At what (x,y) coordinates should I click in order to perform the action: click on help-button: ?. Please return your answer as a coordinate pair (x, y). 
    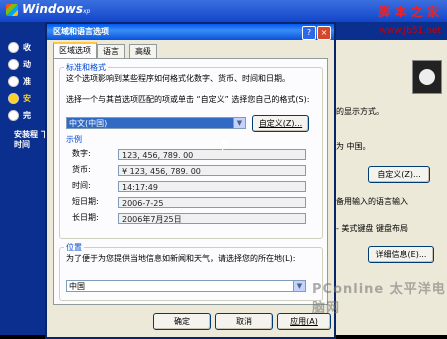
    Looking at the image, I should click on (309, 33).